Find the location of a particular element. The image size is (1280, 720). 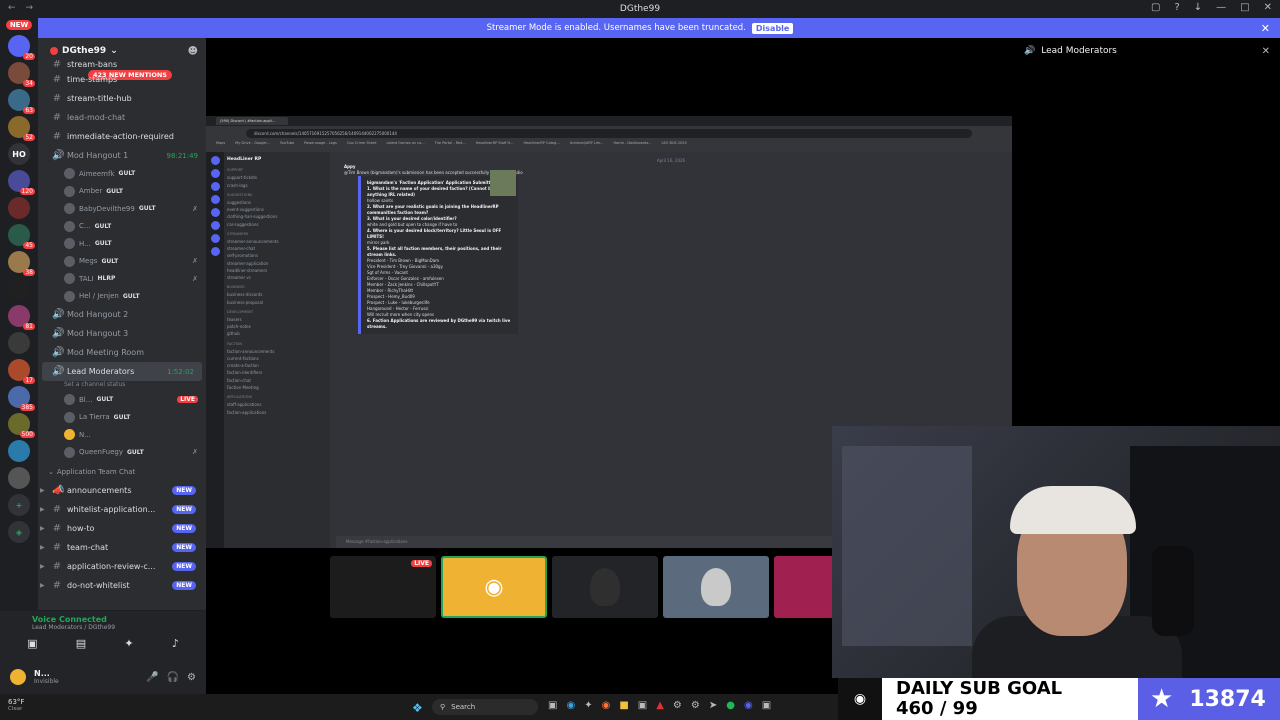

server-icon: 20 is located at coordinates (21, 47).